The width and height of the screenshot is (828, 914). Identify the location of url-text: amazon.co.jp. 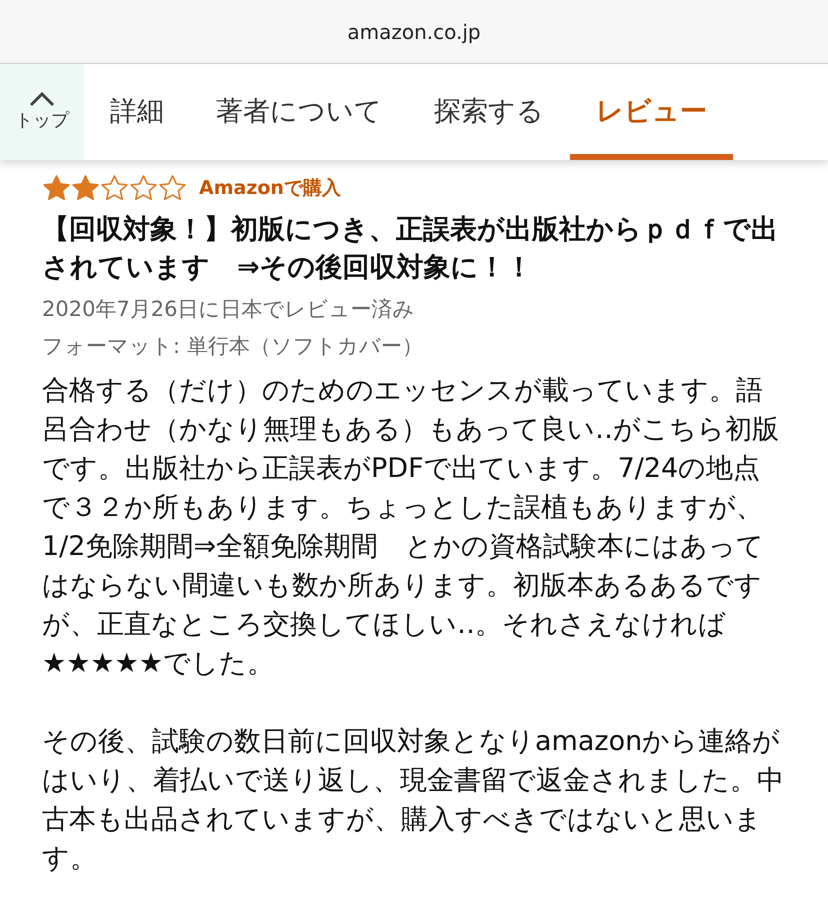
(414, 31).